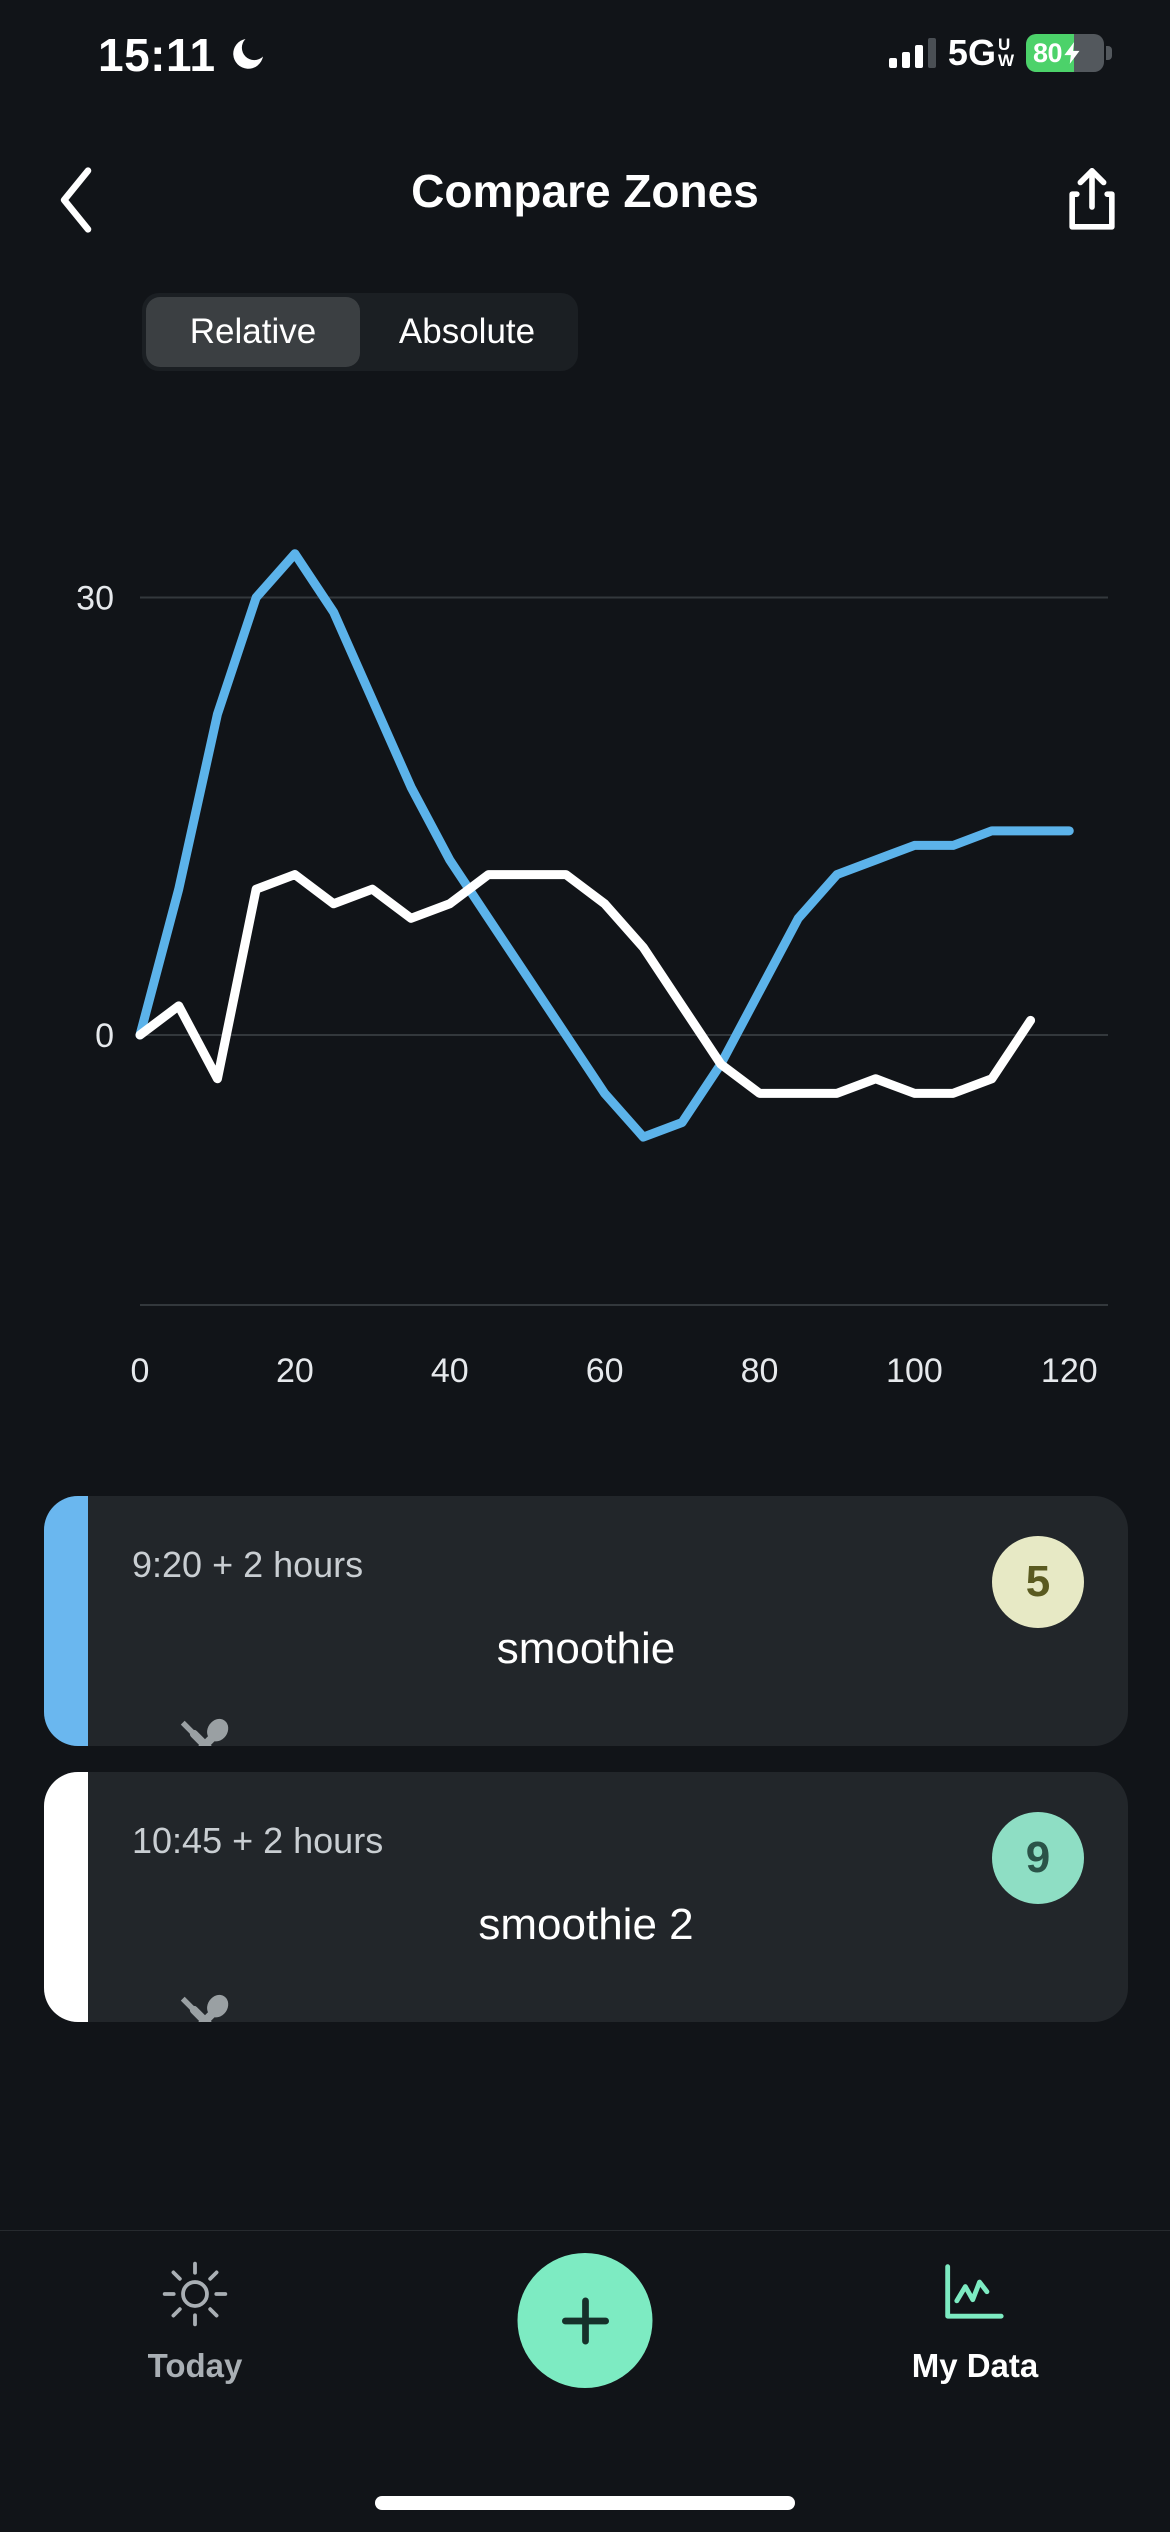 The width and height of the screenshot is (1170, 2532). What do you see at coordinates (586, 1924) in the screenshot?
I see `entry-name: smoothie 2` at bounding box center [586, 1924].